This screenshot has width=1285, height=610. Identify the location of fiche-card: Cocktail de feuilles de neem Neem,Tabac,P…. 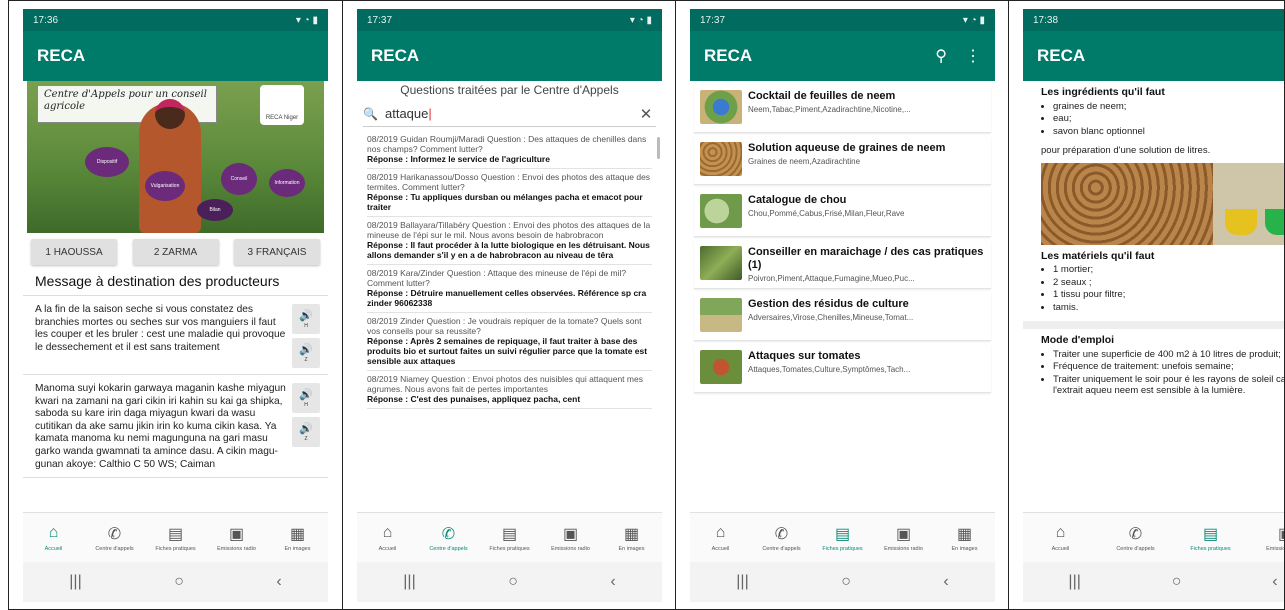
(842, 109).